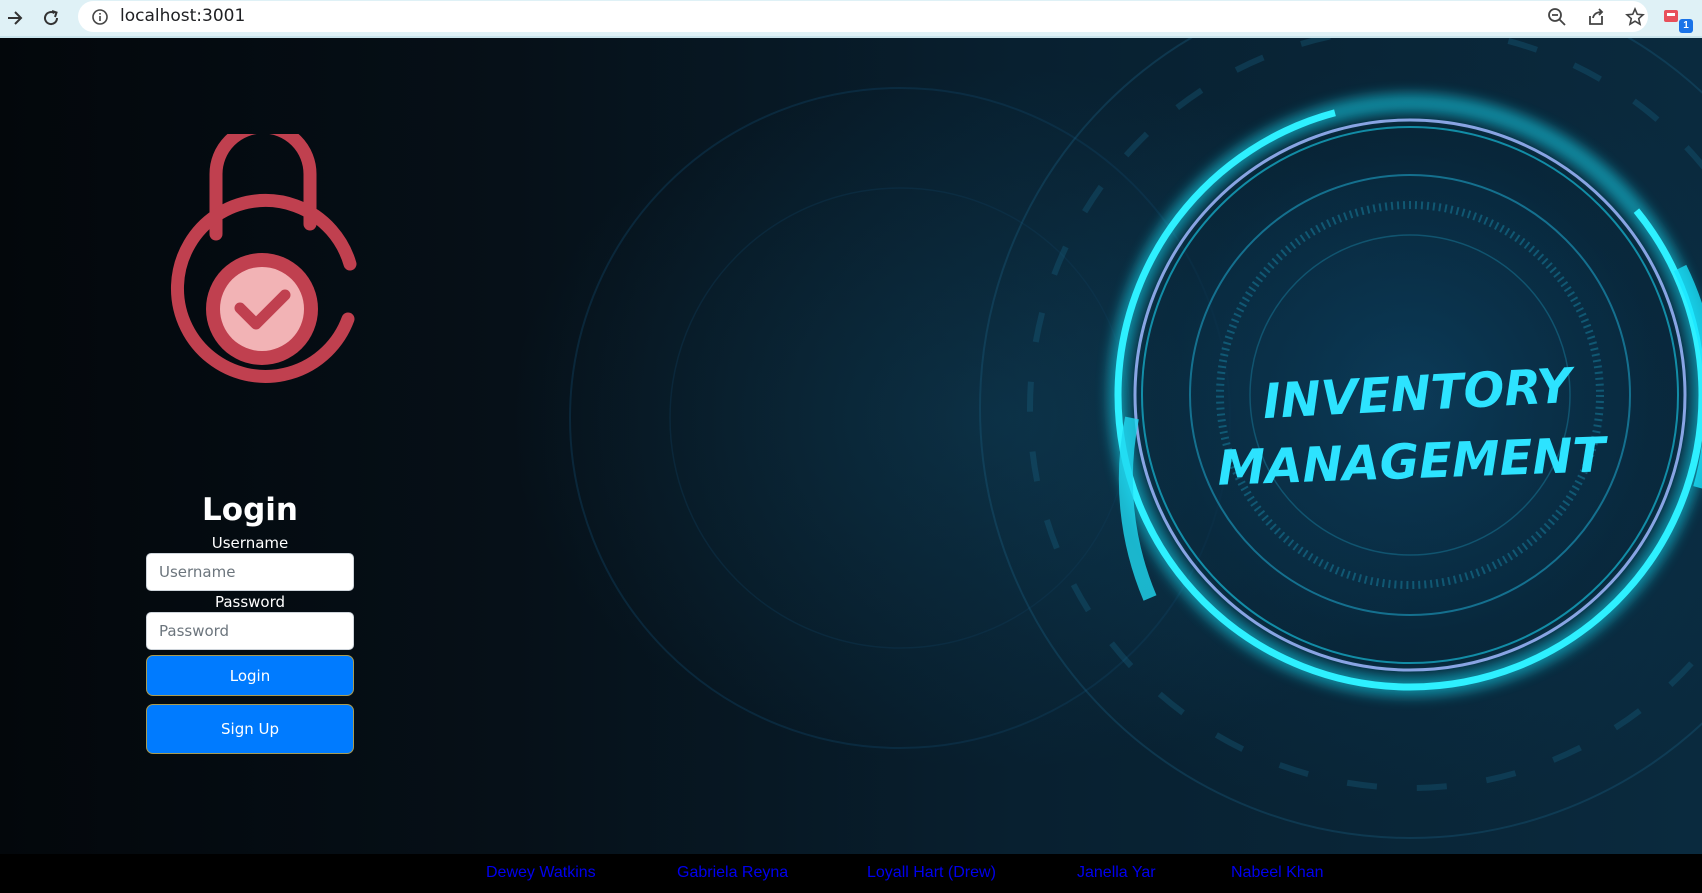  I want to click on footer-link-janella-yar: Janella Yar, so click(1116, 873).